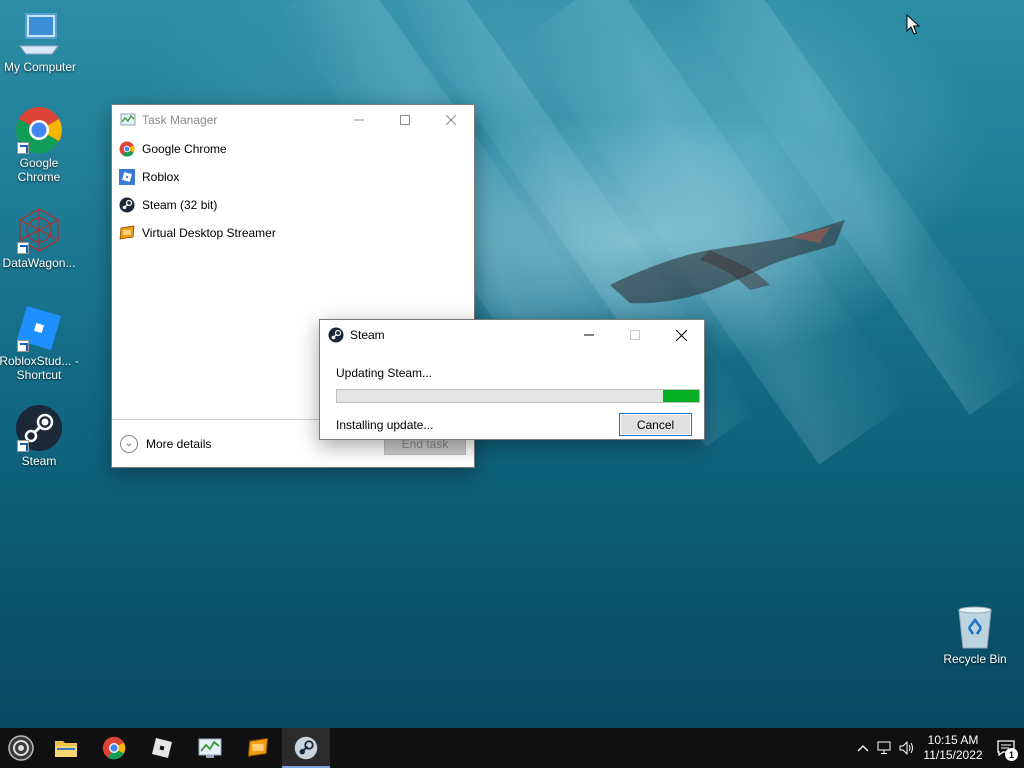 The image size is (1024, 768). Describe the element at coordinates (39, 34) in the screenshot. I see `my-computer-icon` at that location.